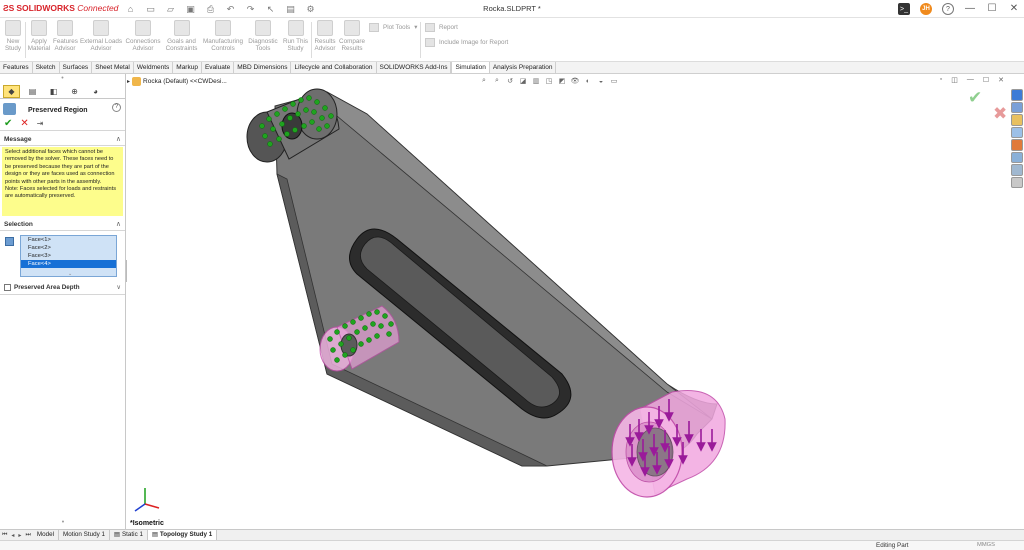 The height and width of the screenshot is (550, 1024). What do you see at coordinates (992, 9) in the screenshot?
I see `maximize-icon: ☐` at bounding box center [992, 9].